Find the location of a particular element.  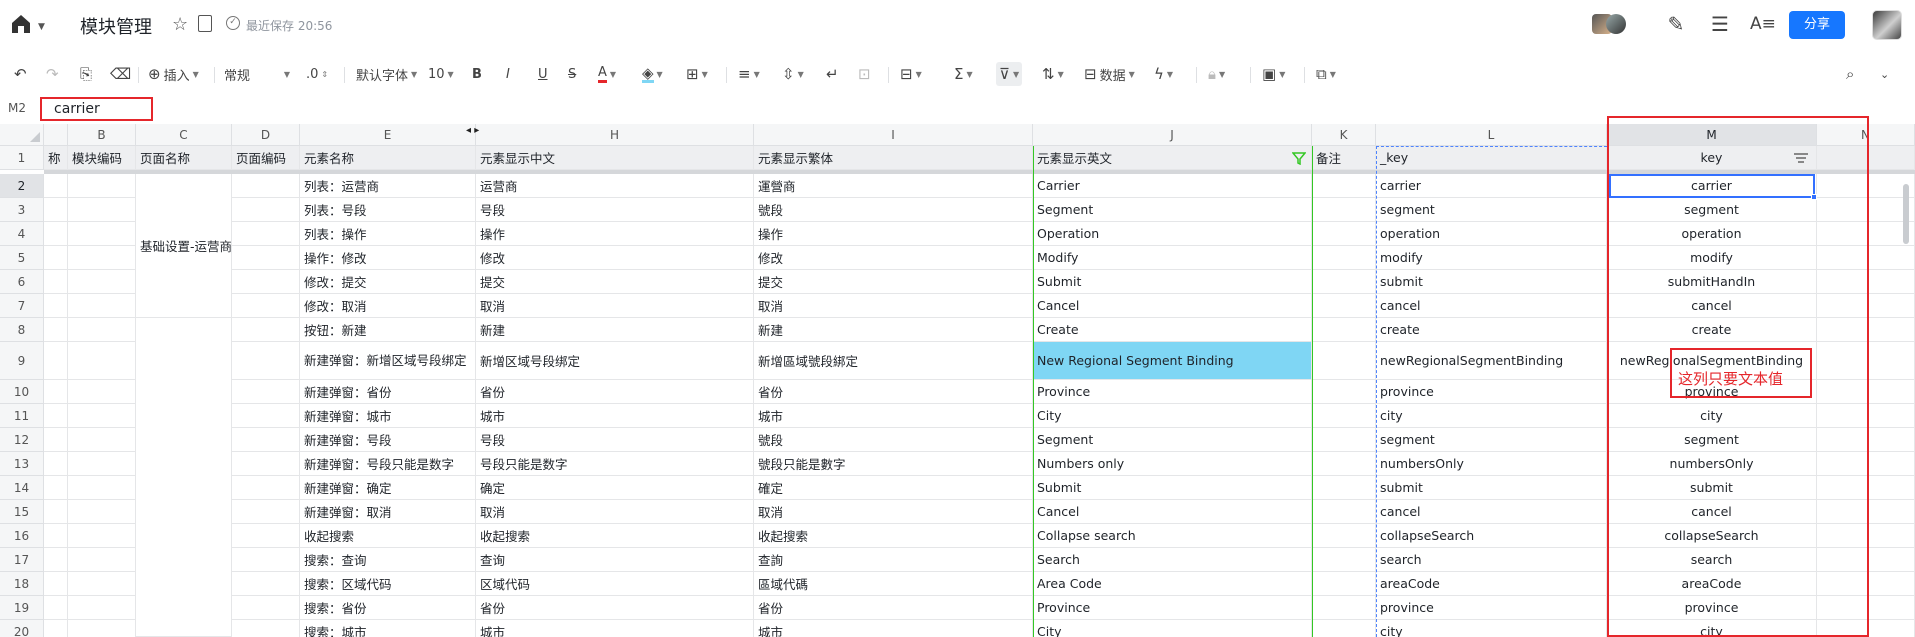

table-cell: 号段 is located at coordinates (615, 210).